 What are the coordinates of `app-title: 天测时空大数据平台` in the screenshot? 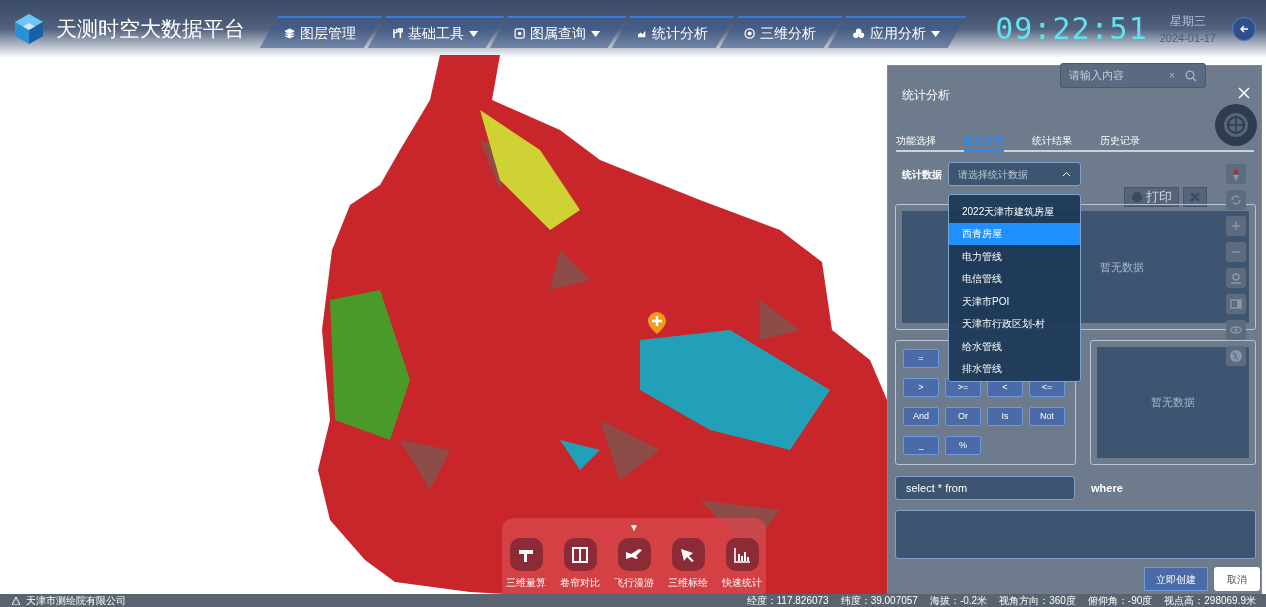 It's located at (150, 29).